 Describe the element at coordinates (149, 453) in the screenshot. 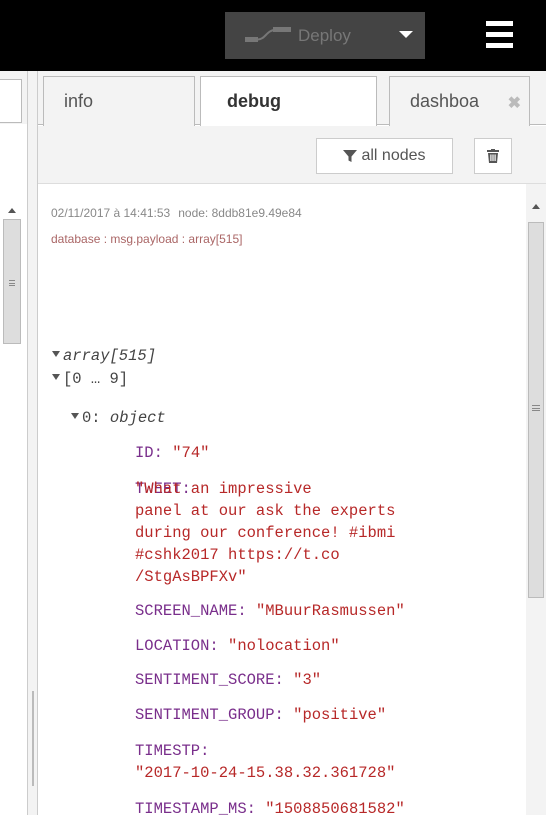

I see `field-key: ID:` at that location.